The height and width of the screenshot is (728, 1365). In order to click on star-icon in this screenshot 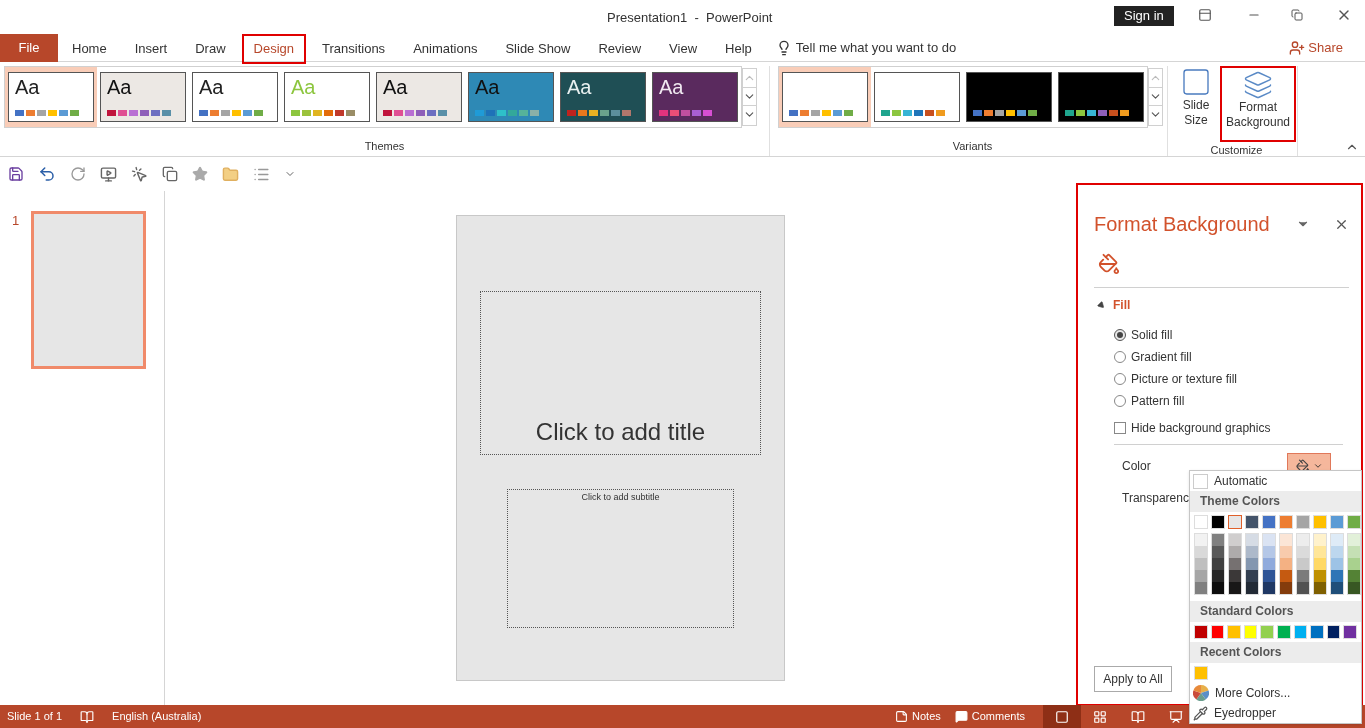, I will do `click(200, 174)`.